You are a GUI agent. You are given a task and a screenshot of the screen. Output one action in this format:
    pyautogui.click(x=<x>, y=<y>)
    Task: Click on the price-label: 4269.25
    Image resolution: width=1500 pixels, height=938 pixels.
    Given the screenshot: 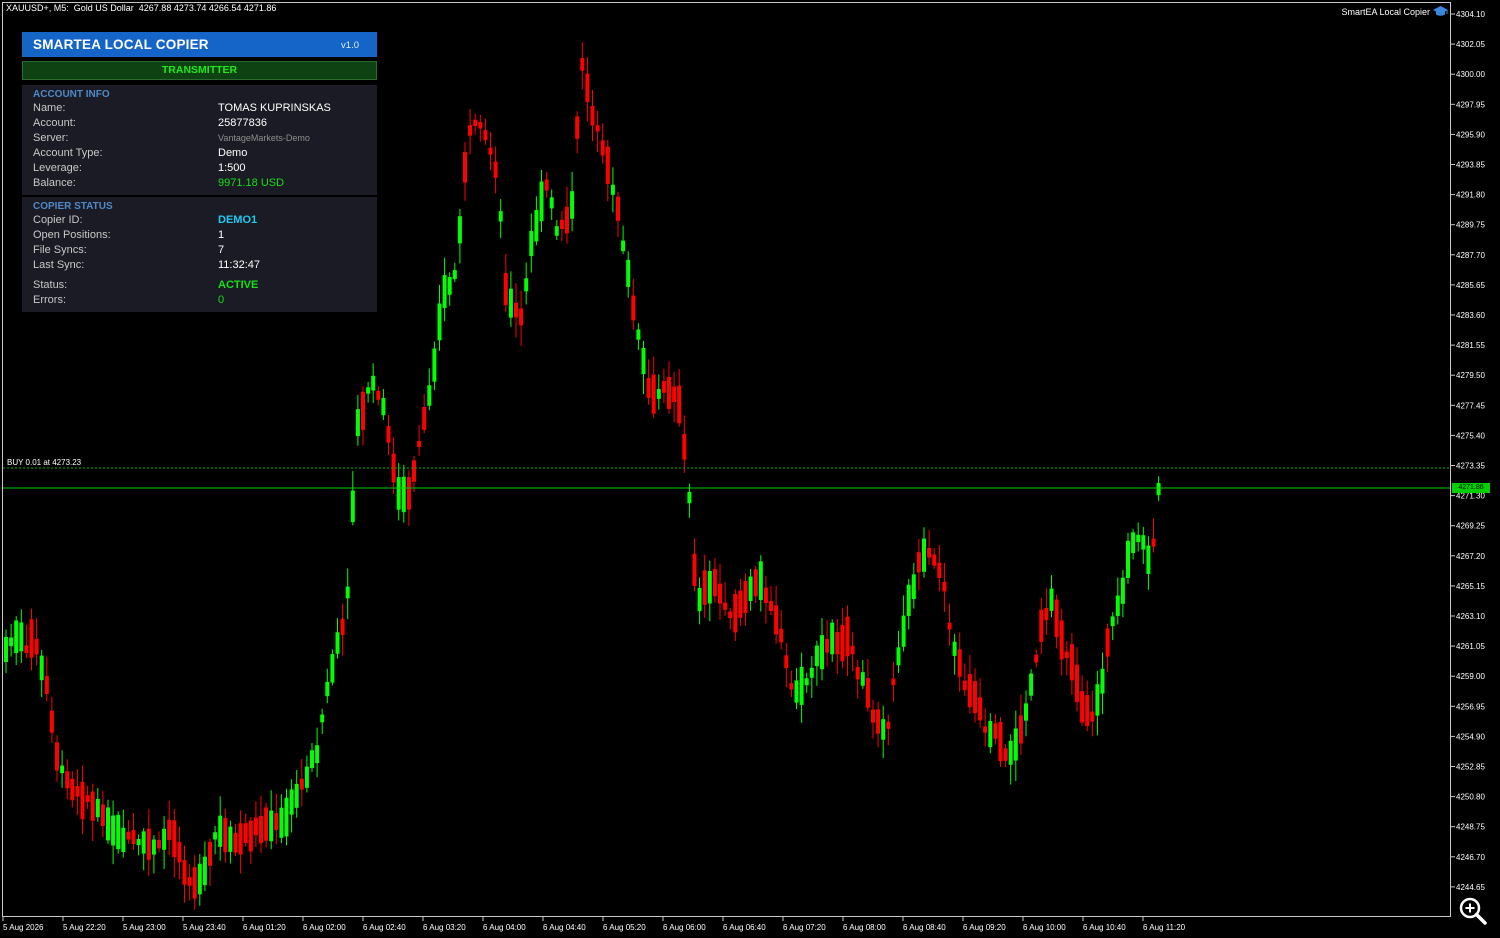 What is the action you would take?
    pyautogui.click(x=1470, y=526)
    